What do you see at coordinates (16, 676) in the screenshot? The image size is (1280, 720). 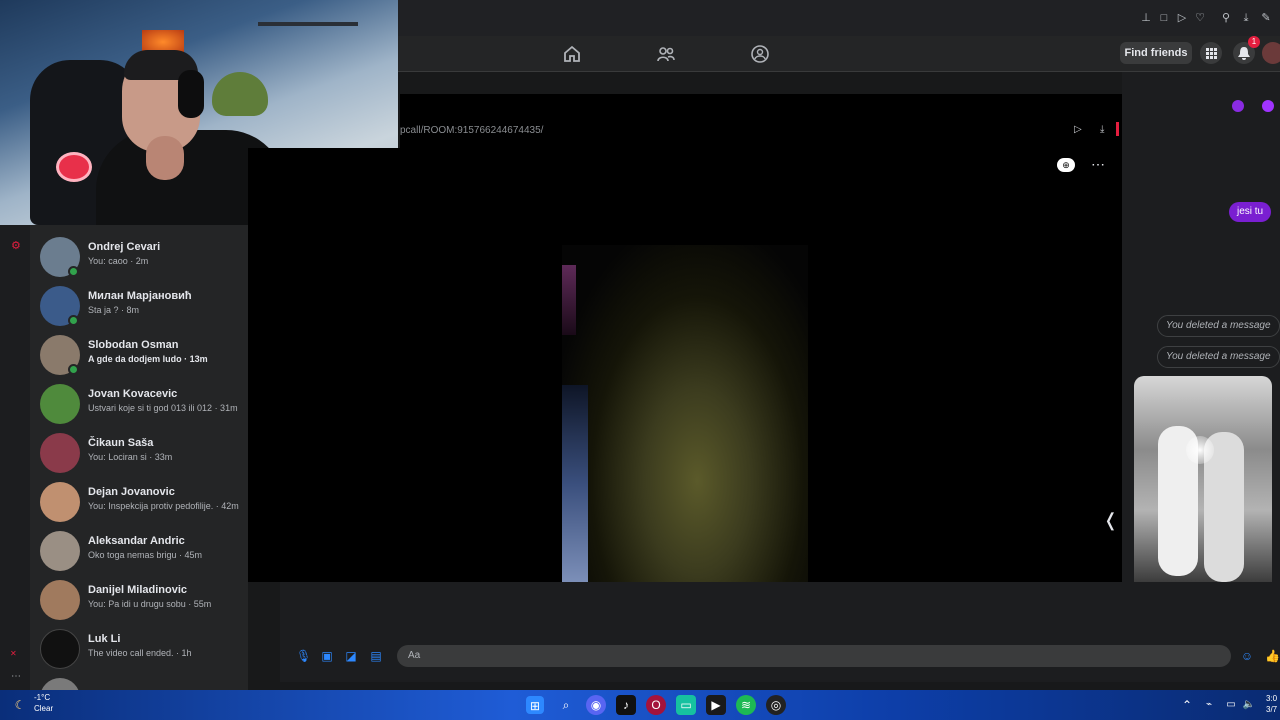 I see `more-icon: ⋯` at bounding box center [16, 676].